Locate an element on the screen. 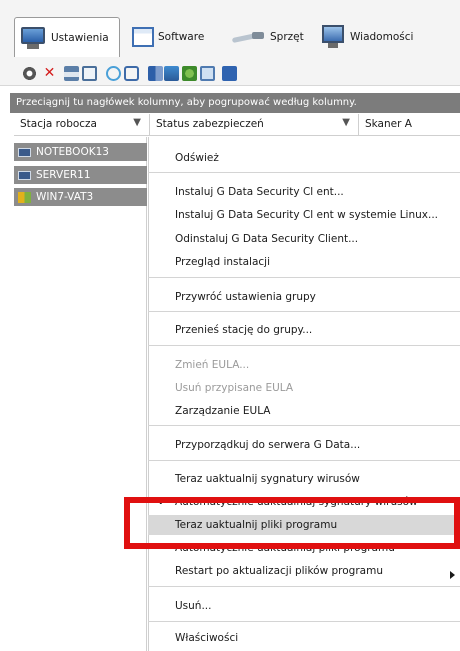  menu-item-remove-eula: Usuń przypisane EULA is located at coordinates (234, 388).